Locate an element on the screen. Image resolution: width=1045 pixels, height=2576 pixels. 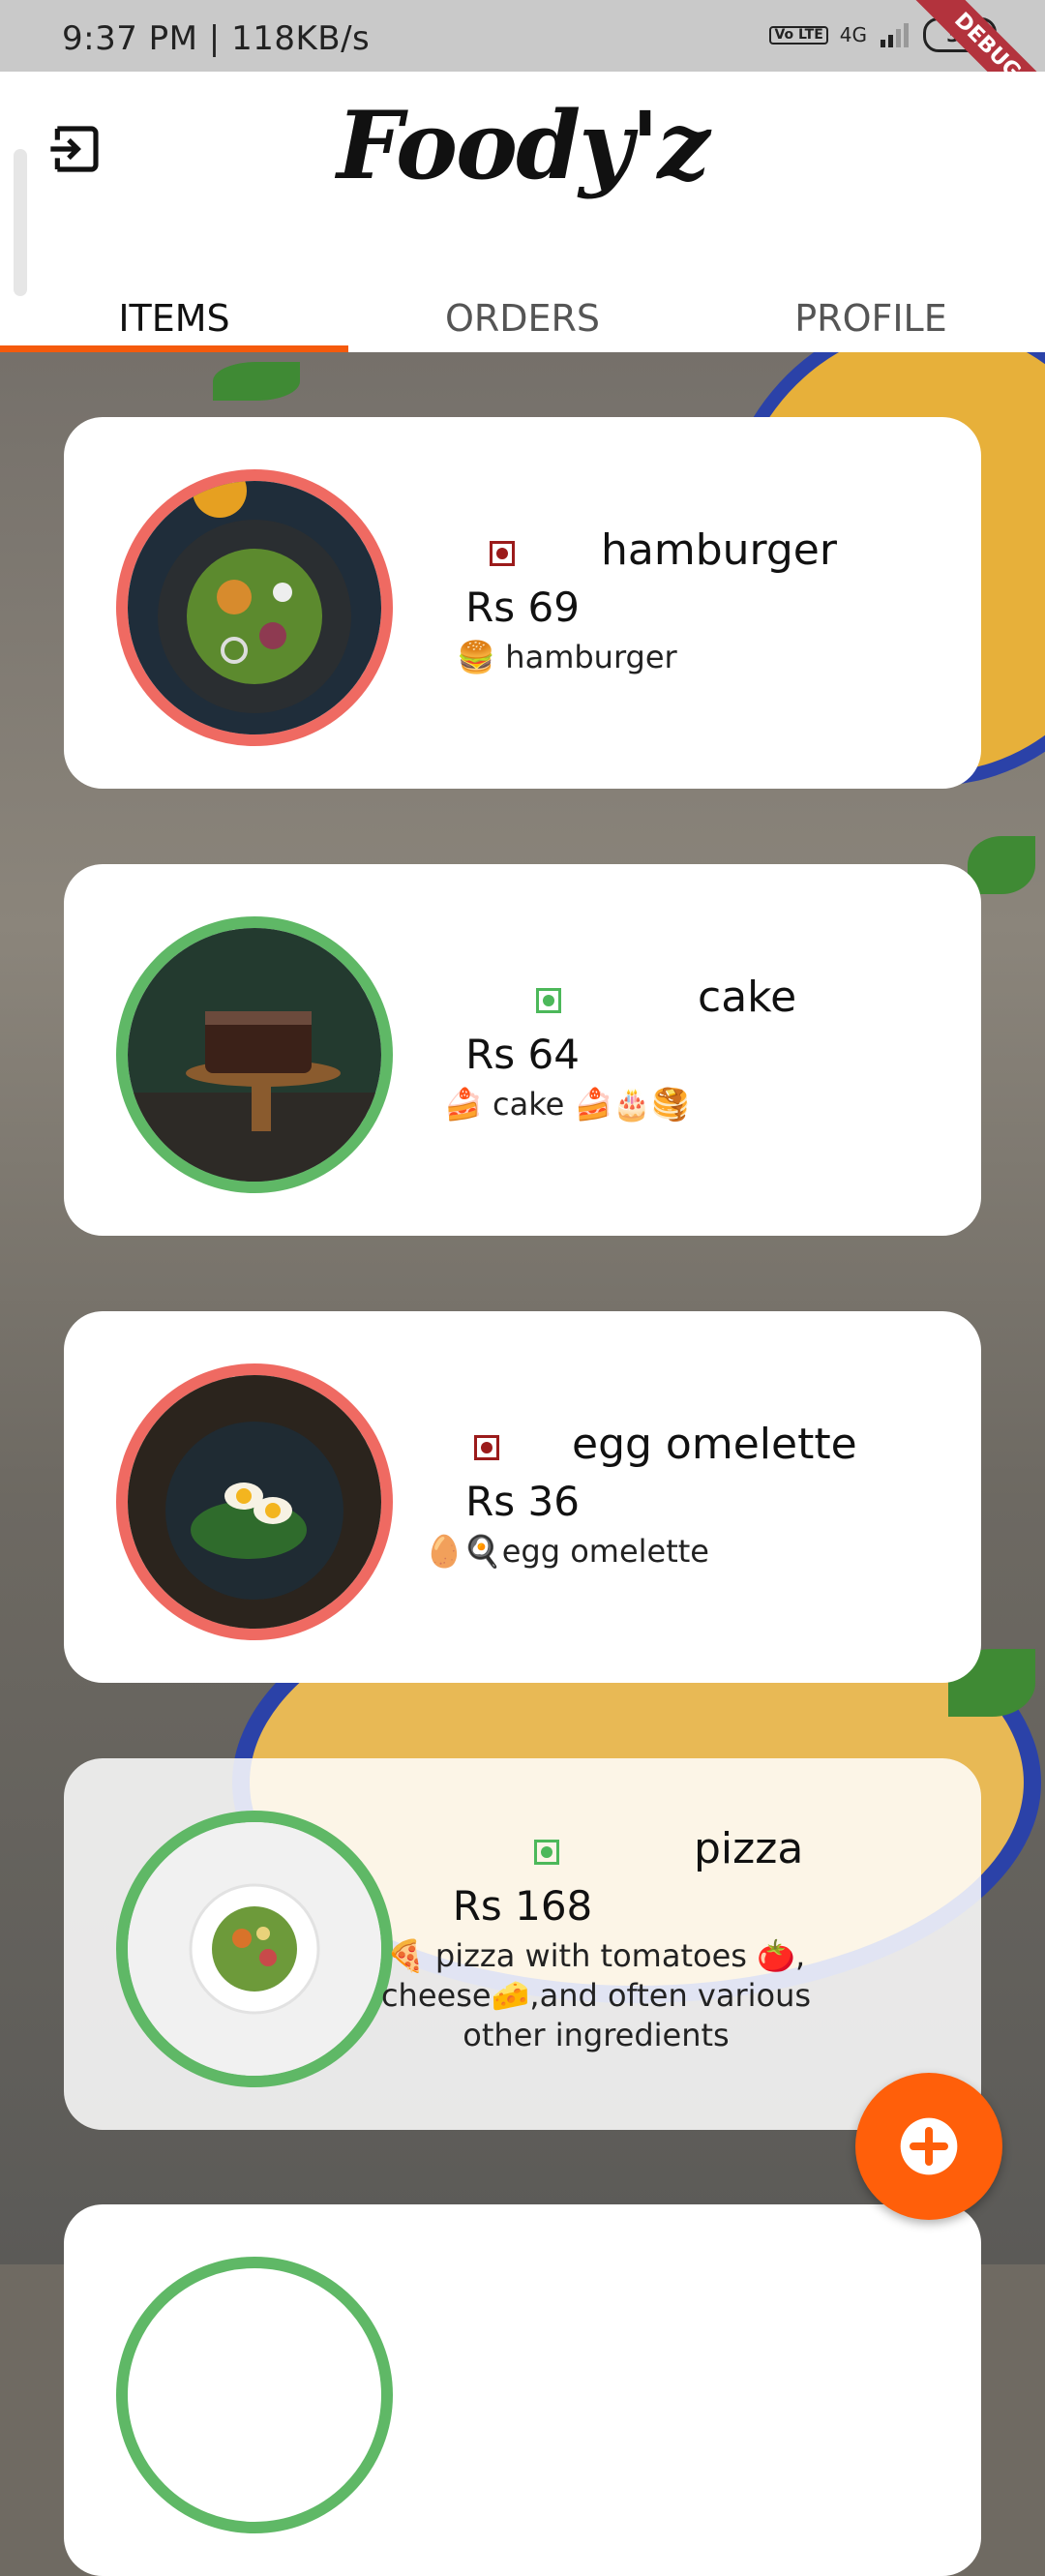
food-item-card: cake Rs 64 🍰 cake 🍰🎂🥞 is located at coordinates (522, 1050).